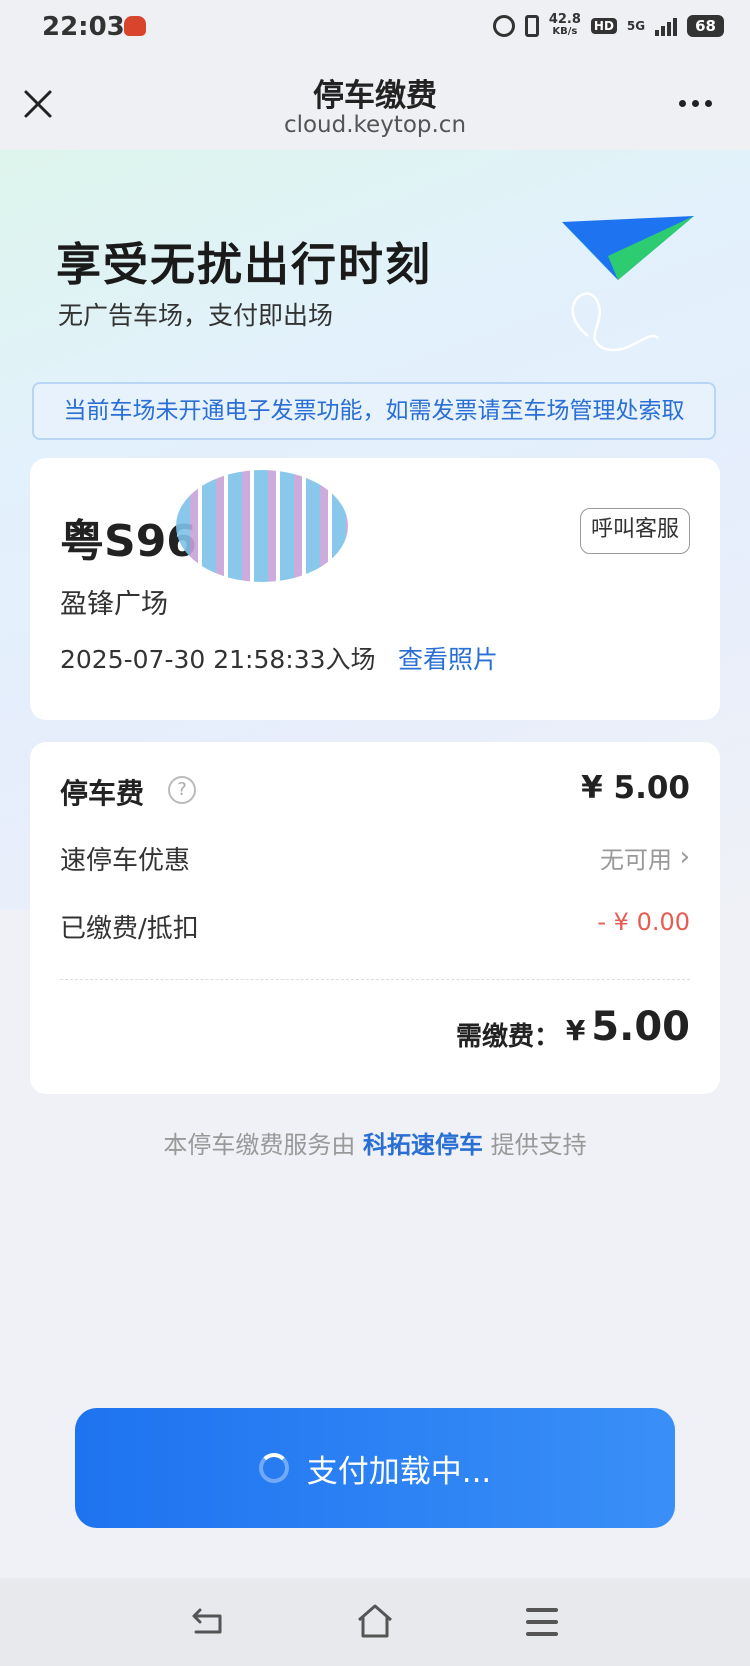 Image resolution: width=750 pixels, height=1666 pixels. I want to click on provider-link: 科拓速停车, so click(423, 1145).